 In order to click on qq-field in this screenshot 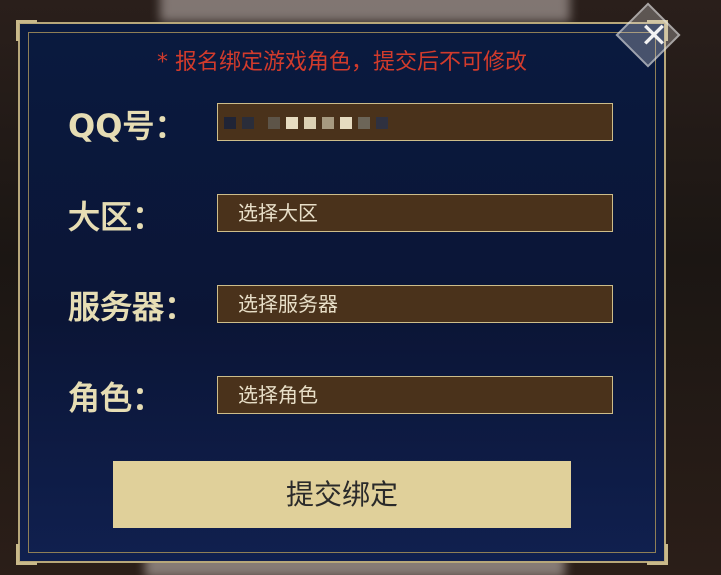, I will do `click(415, 122)`.